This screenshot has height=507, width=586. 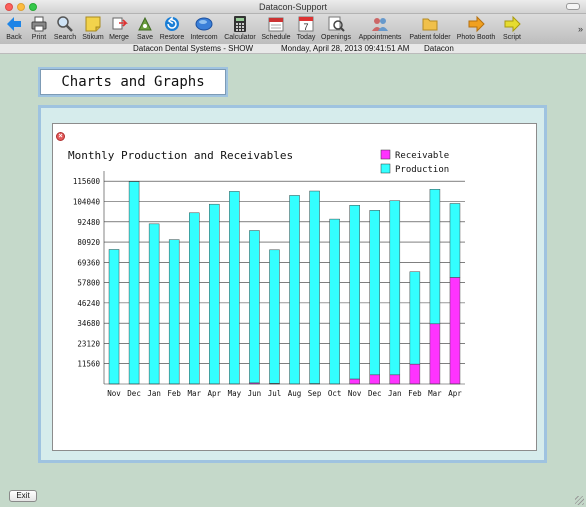 I want to click on toolbar-calculator-button: Calculator, so click(x=240, y=28).